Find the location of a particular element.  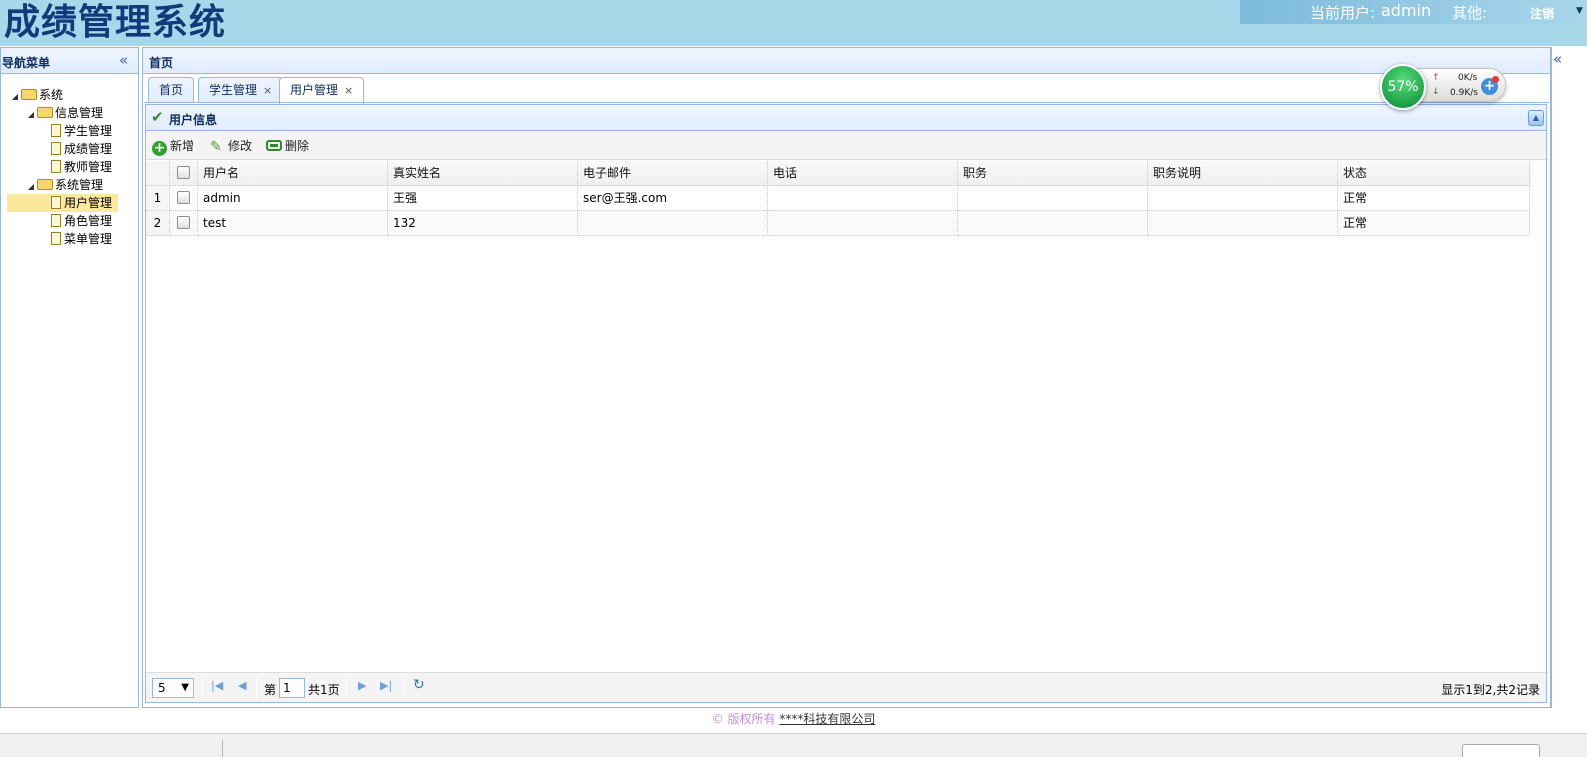

first-page-icon: |◀ is located at coordinates (217, 685).